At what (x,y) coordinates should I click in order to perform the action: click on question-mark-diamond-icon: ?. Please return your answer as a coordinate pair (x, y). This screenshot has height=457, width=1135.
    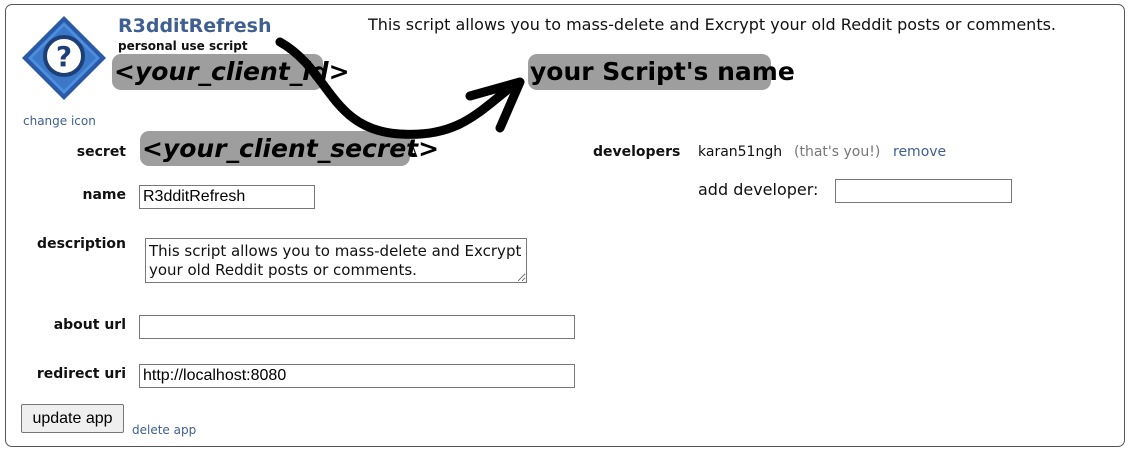
    Looking at the image, I should click on (64, 58).